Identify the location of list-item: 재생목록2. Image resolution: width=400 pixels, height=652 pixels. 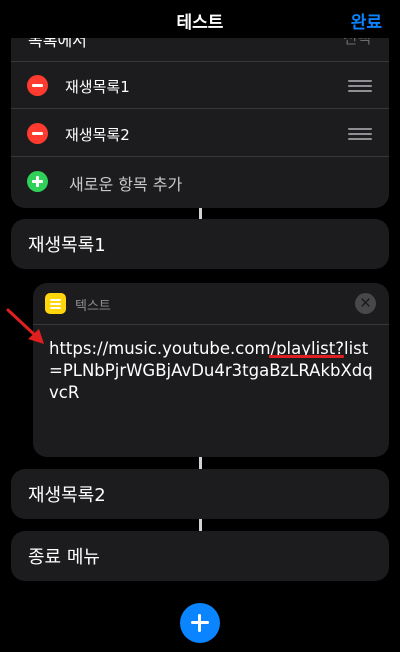
(200, 133).